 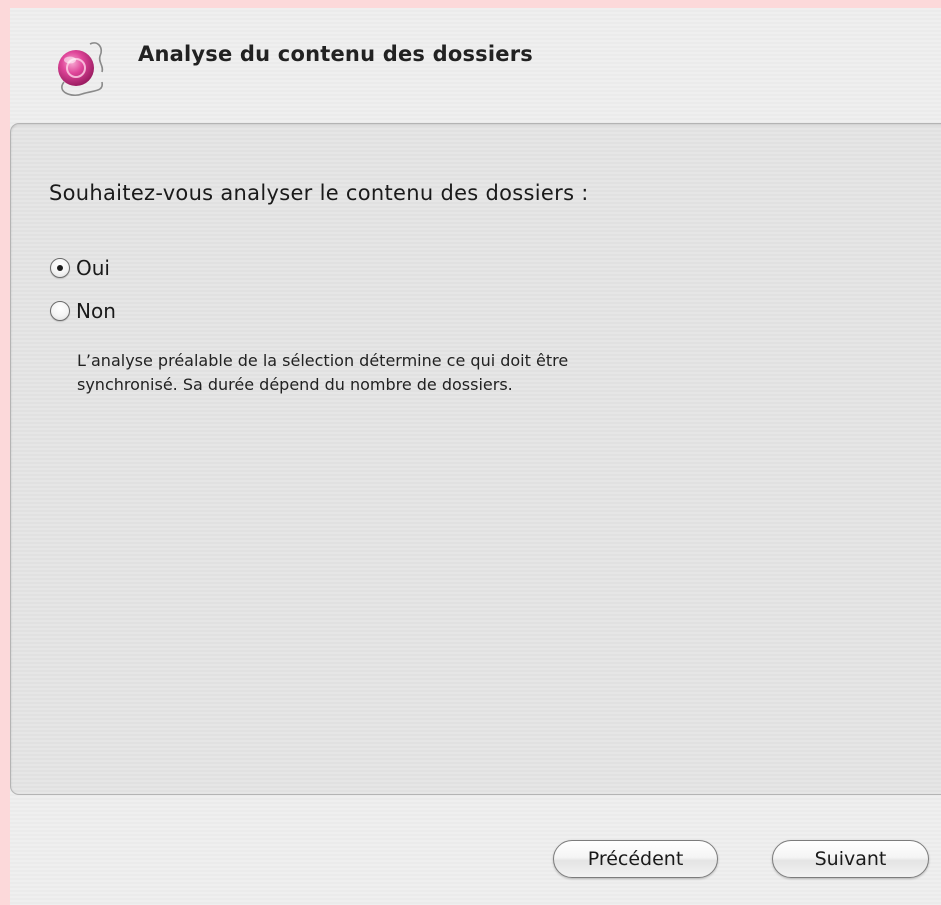 I want to click on radio-option-oui: Oui, so click(x=80, y=268).